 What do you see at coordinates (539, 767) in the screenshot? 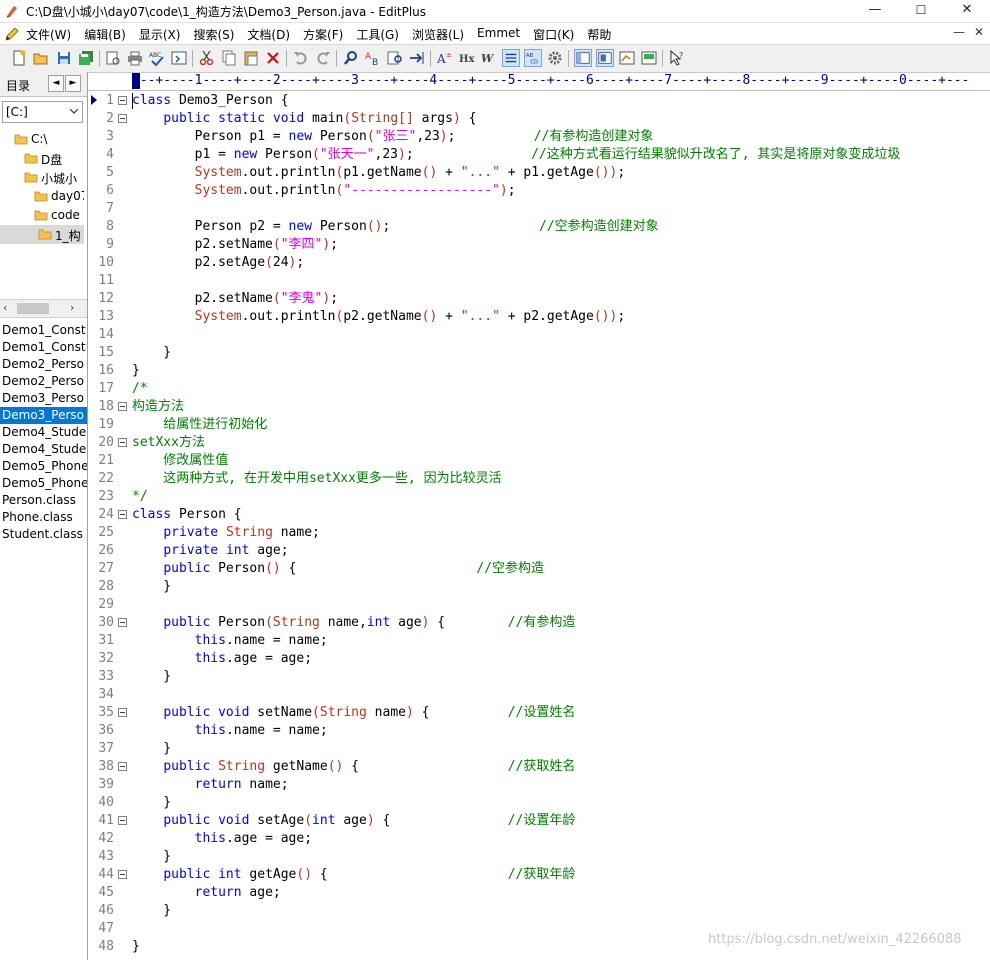
I see `code-line: 38 public String getName() { //获取姓名` at bounding box center [539, 767].